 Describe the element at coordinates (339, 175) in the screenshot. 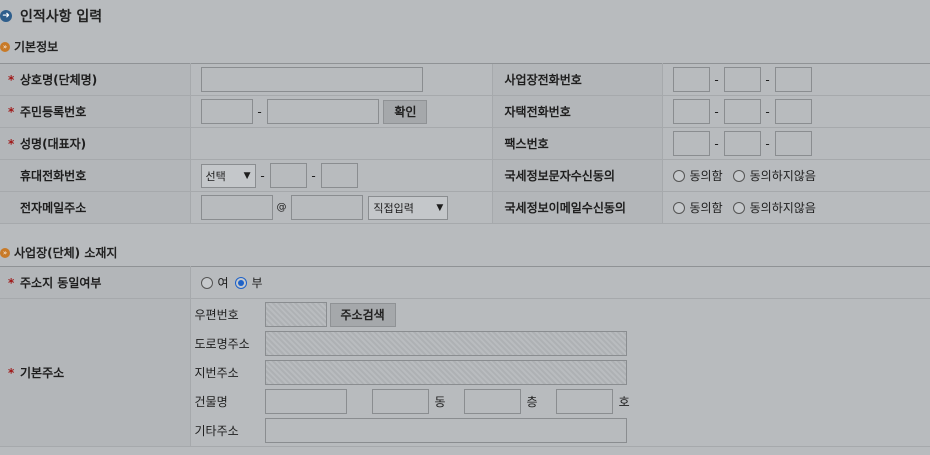

I see `mobile-last-input` at that location.